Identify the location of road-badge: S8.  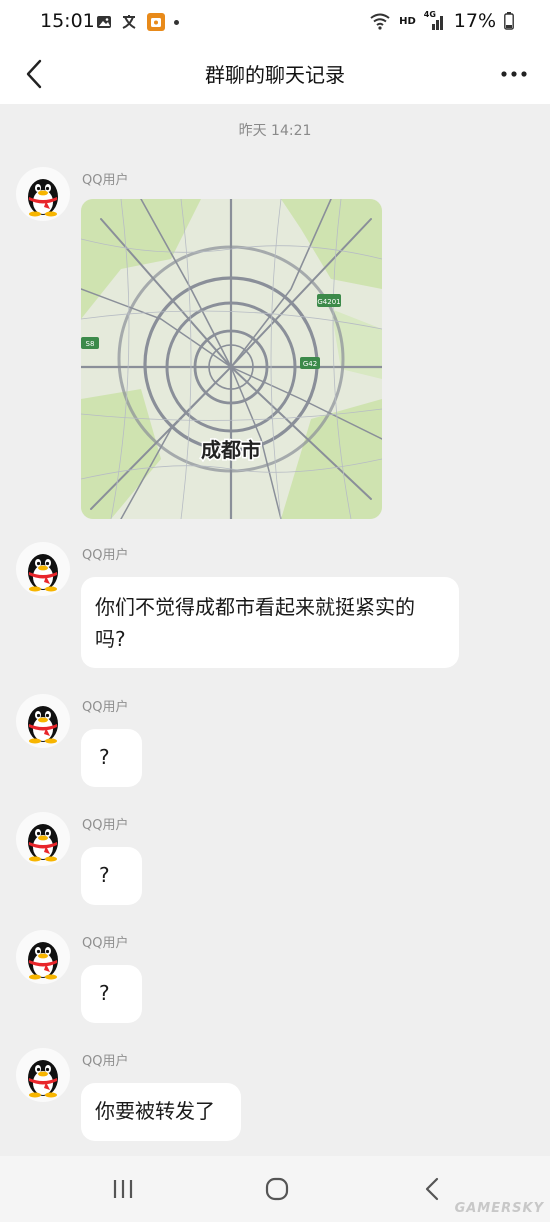
(90, 344).